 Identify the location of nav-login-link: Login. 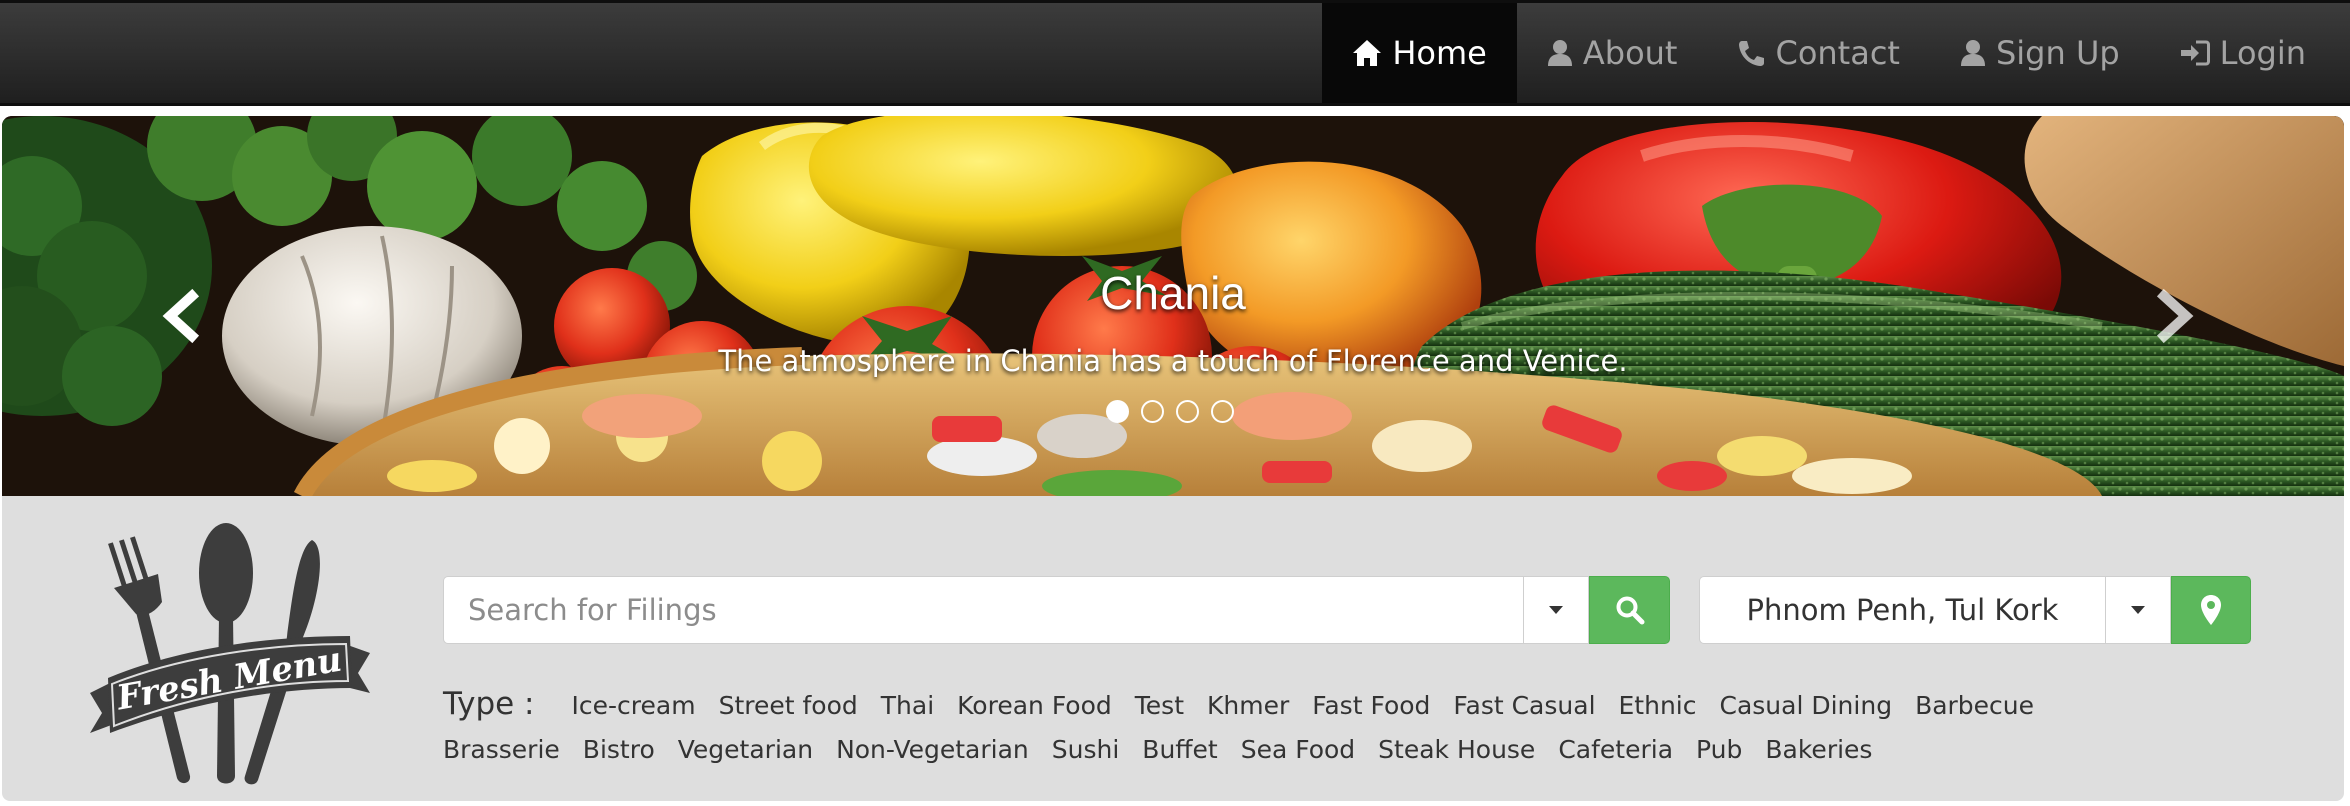
(2243, 53).